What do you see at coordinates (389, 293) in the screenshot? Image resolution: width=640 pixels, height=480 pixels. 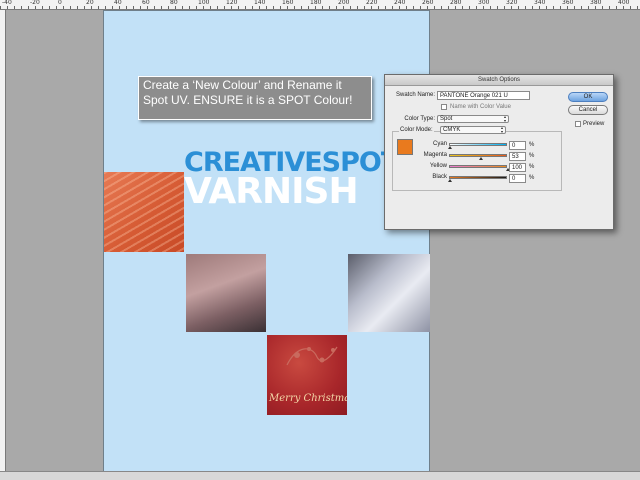 I see `photo-silver-embossed-logo` at bounding box center [389, 293].